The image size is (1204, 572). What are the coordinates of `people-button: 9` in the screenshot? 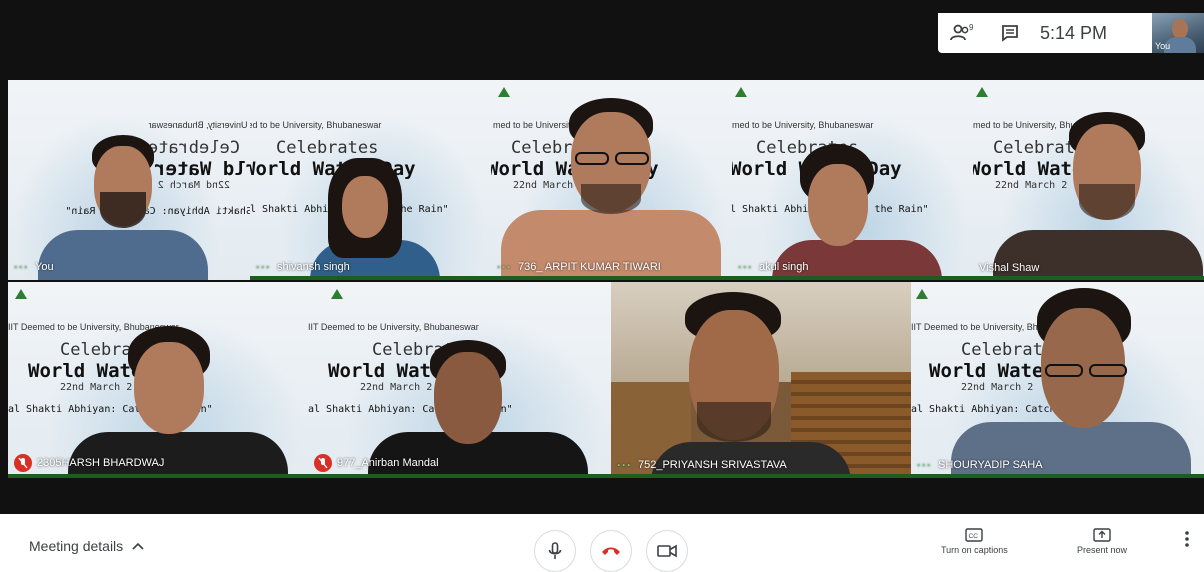 It's located at (962, 33).